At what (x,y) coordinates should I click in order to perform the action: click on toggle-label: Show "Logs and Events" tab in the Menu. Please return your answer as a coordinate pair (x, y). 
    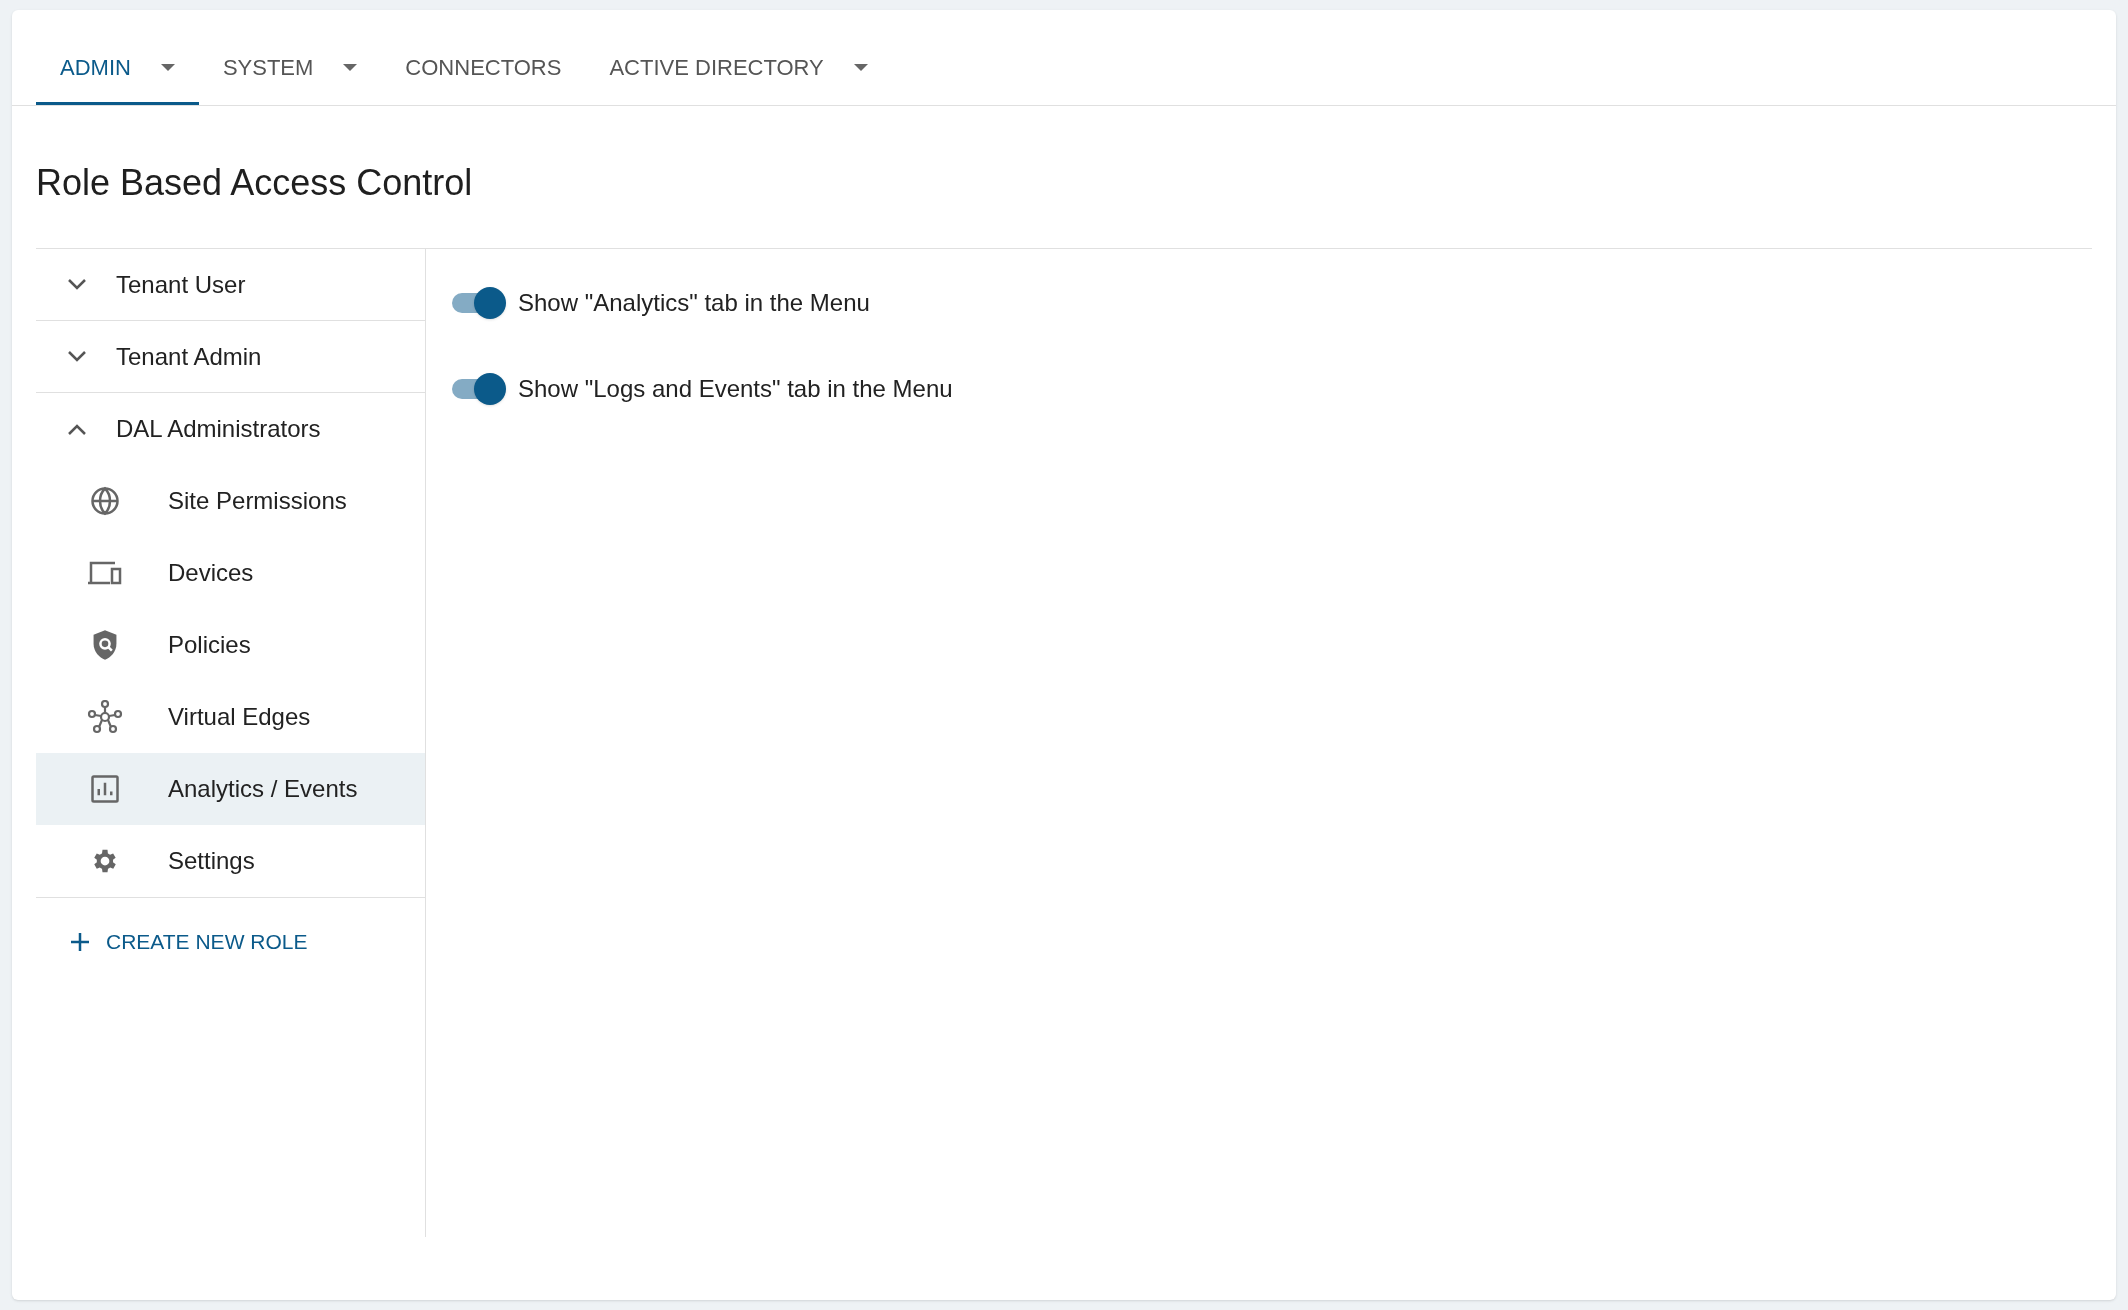
    Looking at the image, I should click on (735, 389).